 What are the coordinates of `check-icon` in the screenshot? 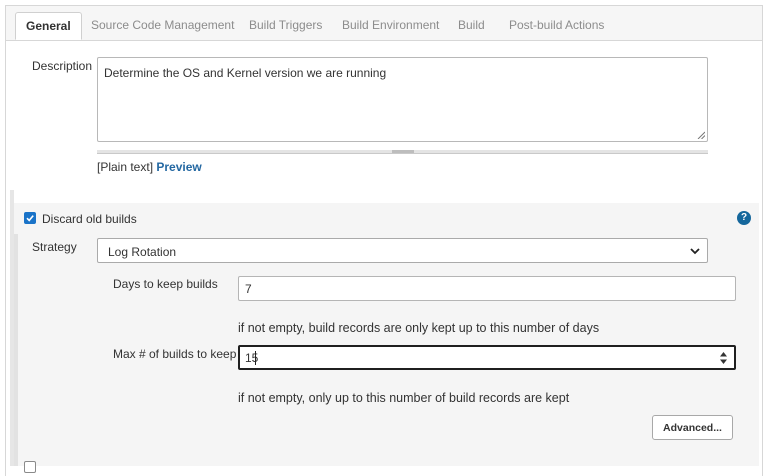 It's located at (30, 218).